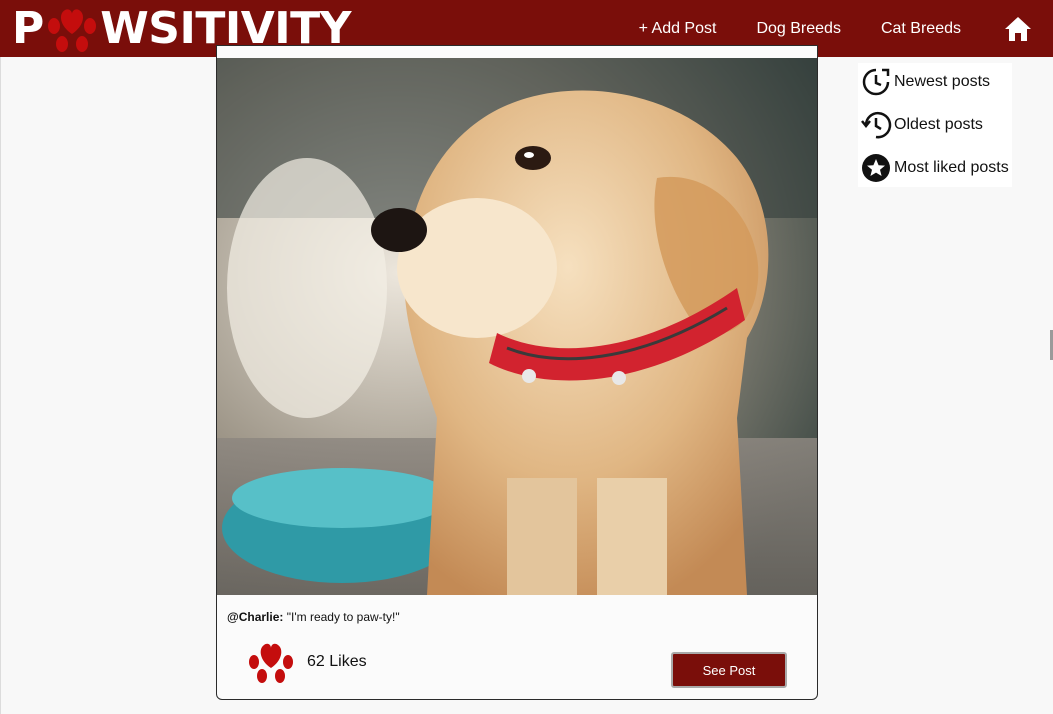 This screenshot has height=714, width=1053. Describe the element at coordinates (271, 662) in the screenshot. I see `paw-like-icon` at that location.